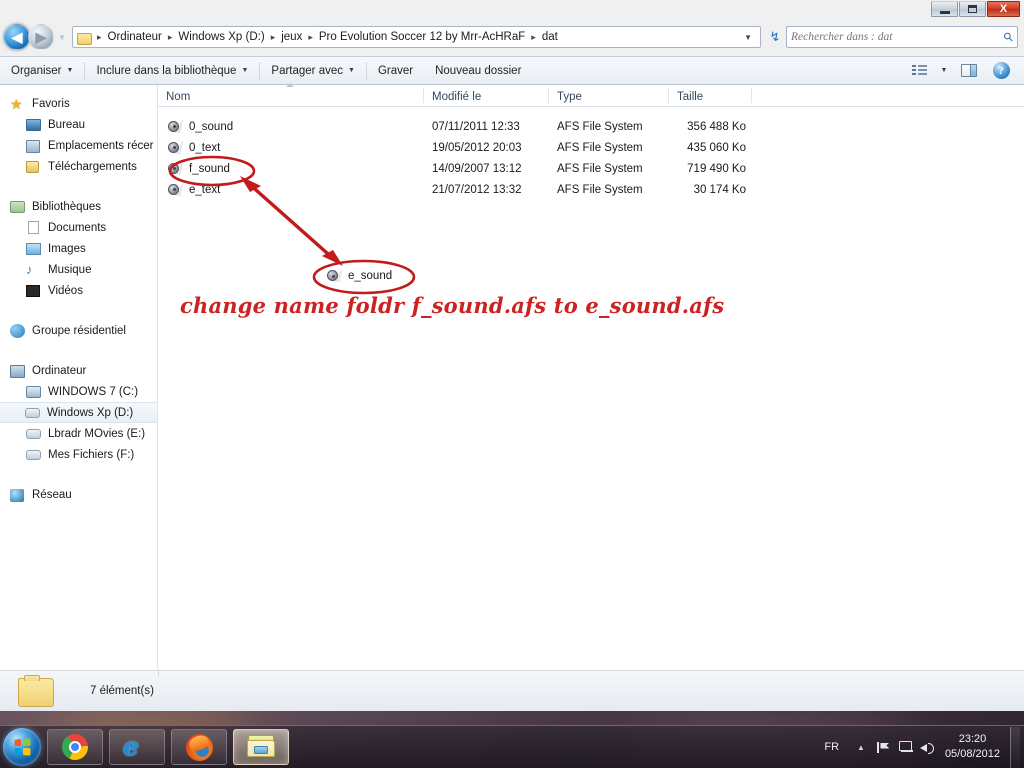  I want to click on sidebar-item-label: Documents, so click(77, 227).